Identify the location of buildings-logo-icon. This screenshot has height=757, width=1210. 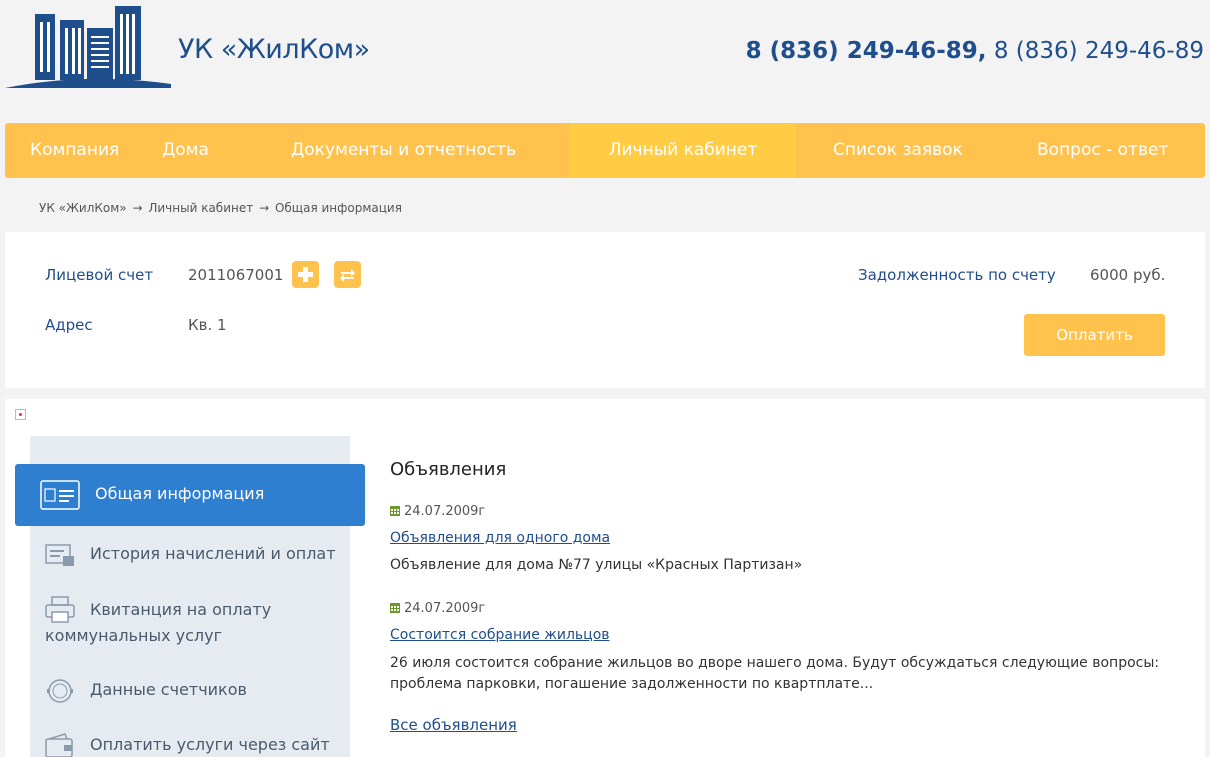
(88, 47).